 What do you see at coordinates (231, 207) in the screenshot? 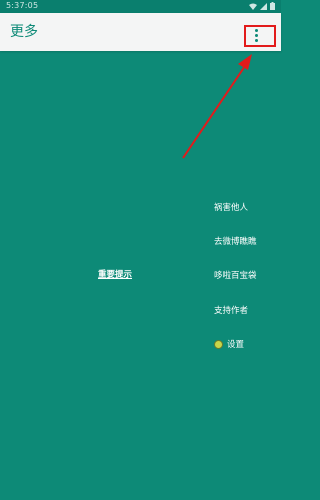
I see `menu-item-harm-others: 祸害他人` at bounding box center [231, 207].